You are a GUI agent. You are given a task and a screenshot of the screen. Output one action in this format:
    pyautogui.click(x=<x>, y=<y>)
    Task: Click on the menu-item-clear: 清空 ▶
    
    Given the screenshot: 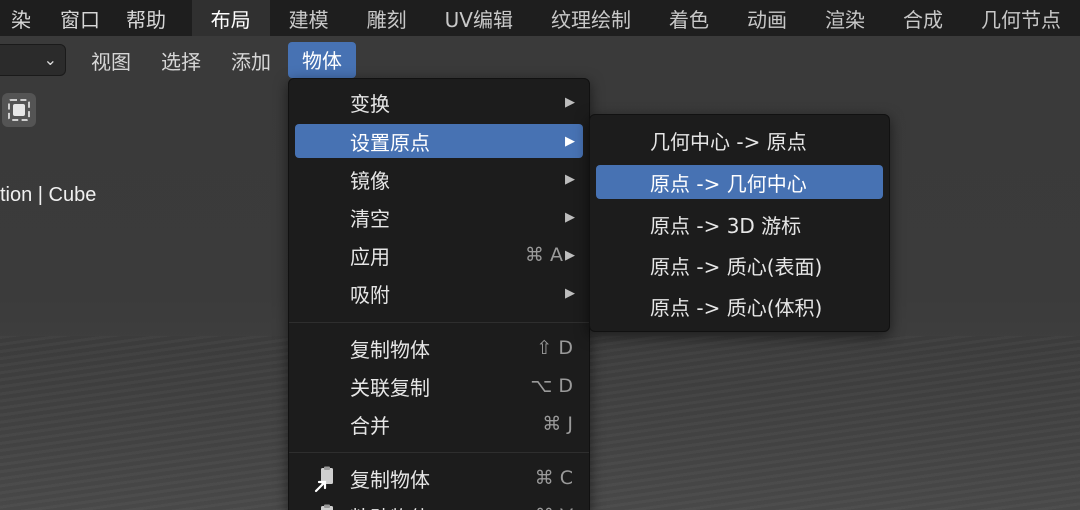 What is the action you would take?
    pyautogui.click(x=439, y=217)
    